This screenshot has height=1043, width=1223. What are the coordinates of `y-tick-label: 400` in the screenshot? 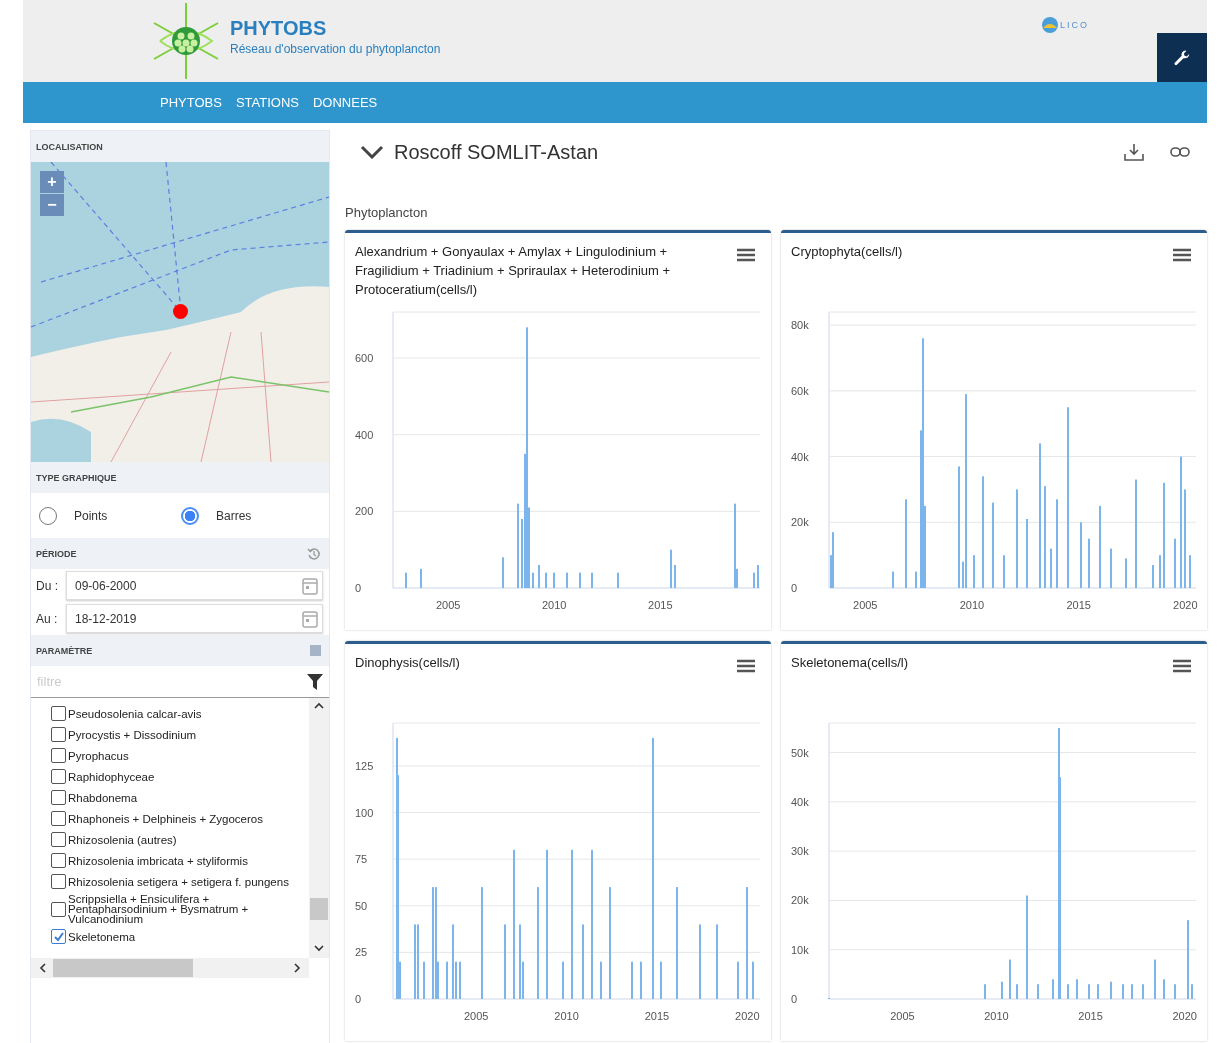 It's located at (364, 434).